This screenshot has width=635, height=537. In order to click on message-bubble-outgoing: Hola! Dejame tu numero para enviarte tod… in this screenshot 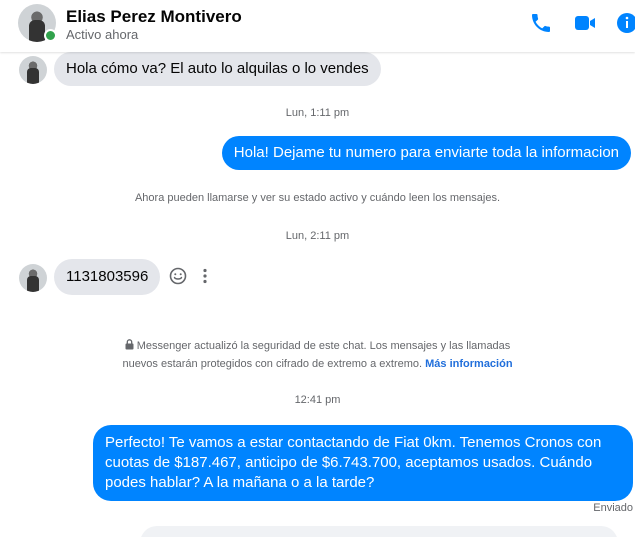, I will do `click(426, 153)`.